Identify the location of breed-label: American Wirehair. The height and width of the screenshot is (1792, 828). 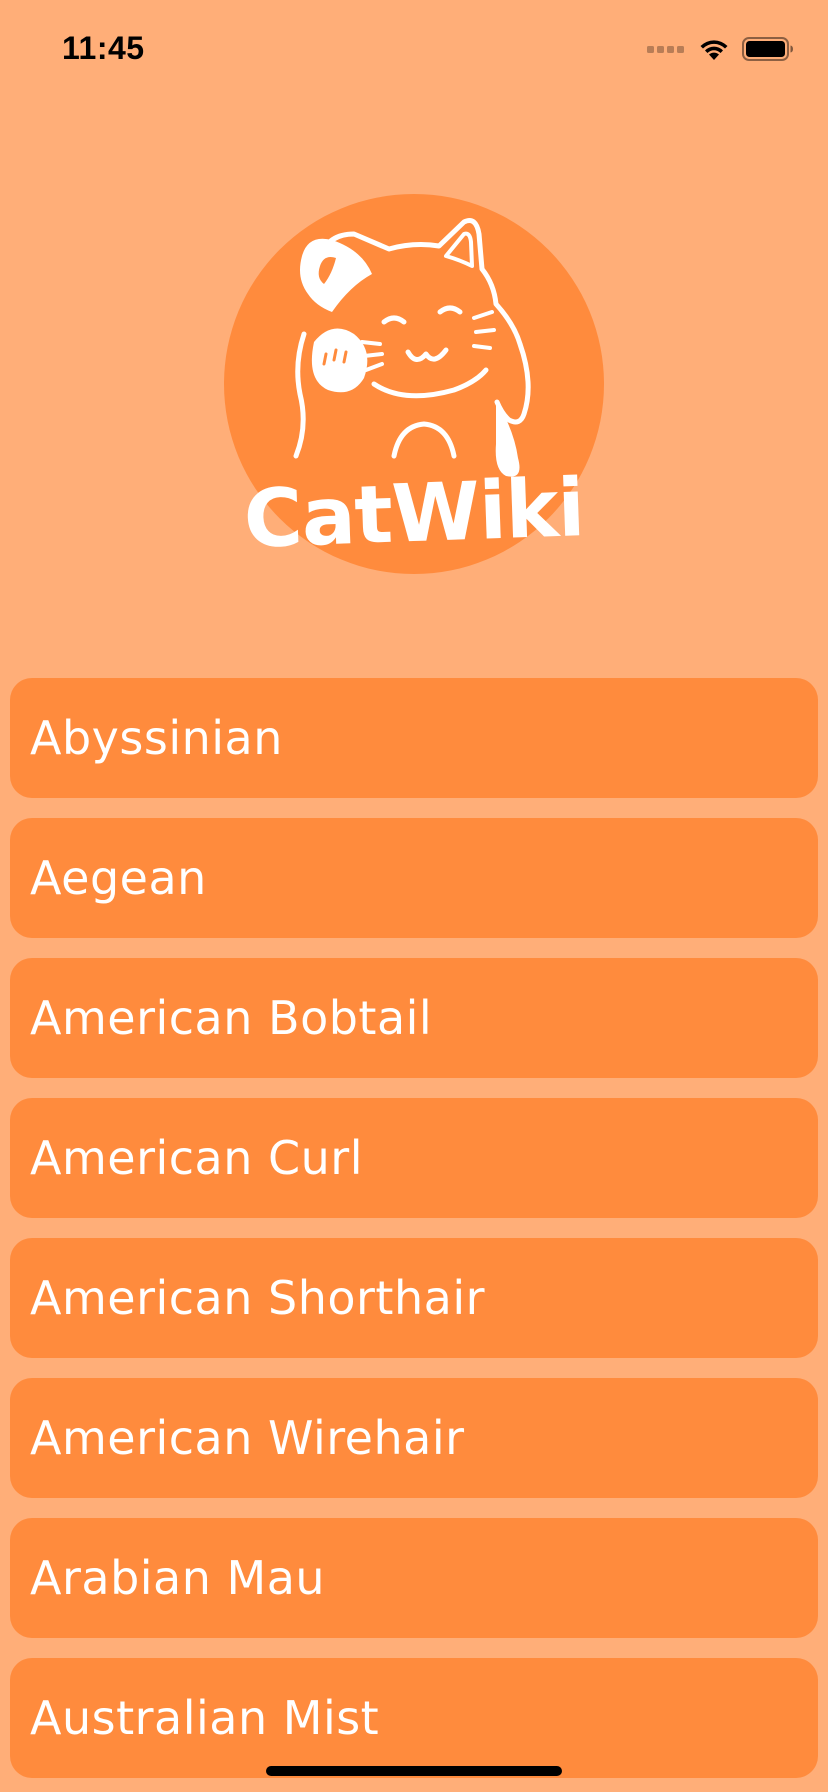
(247, 1438).